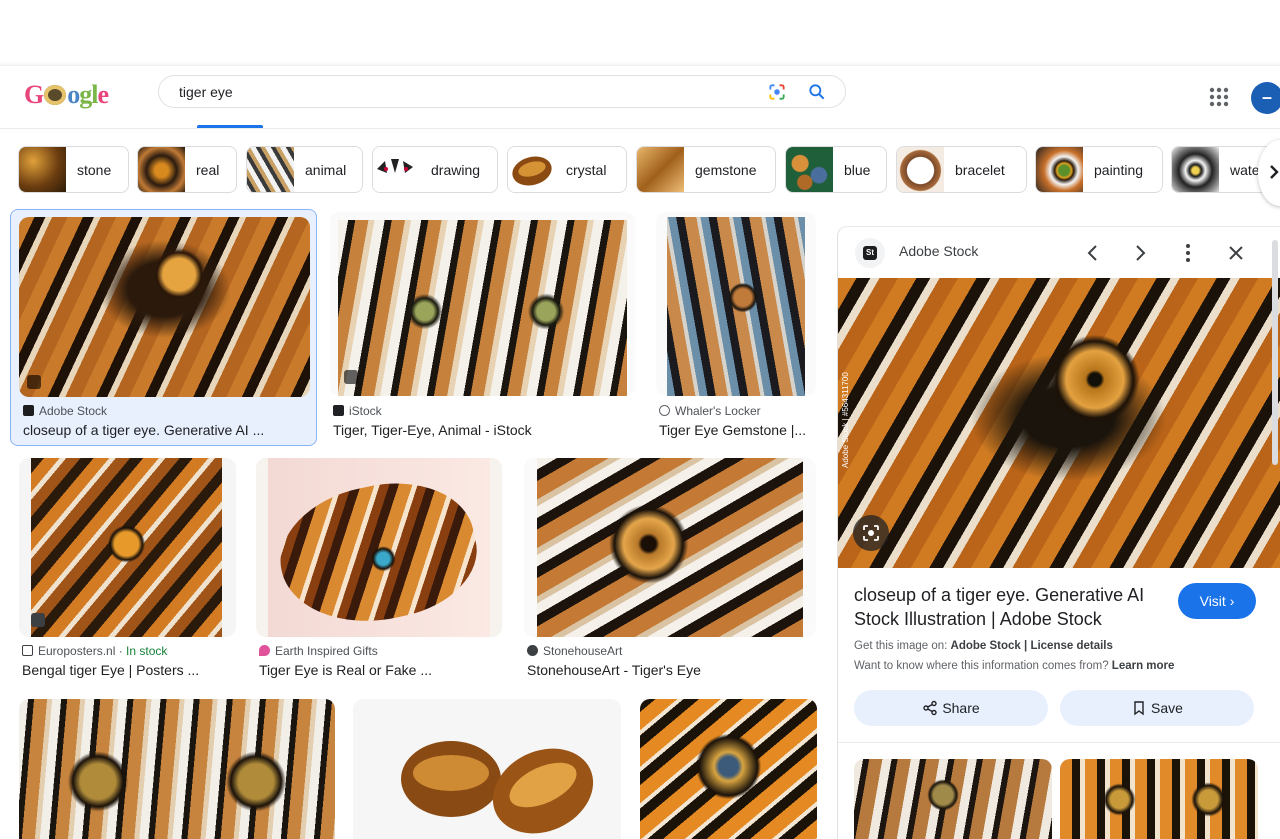  I want to click on previous-image-button, so click(1093, 253).